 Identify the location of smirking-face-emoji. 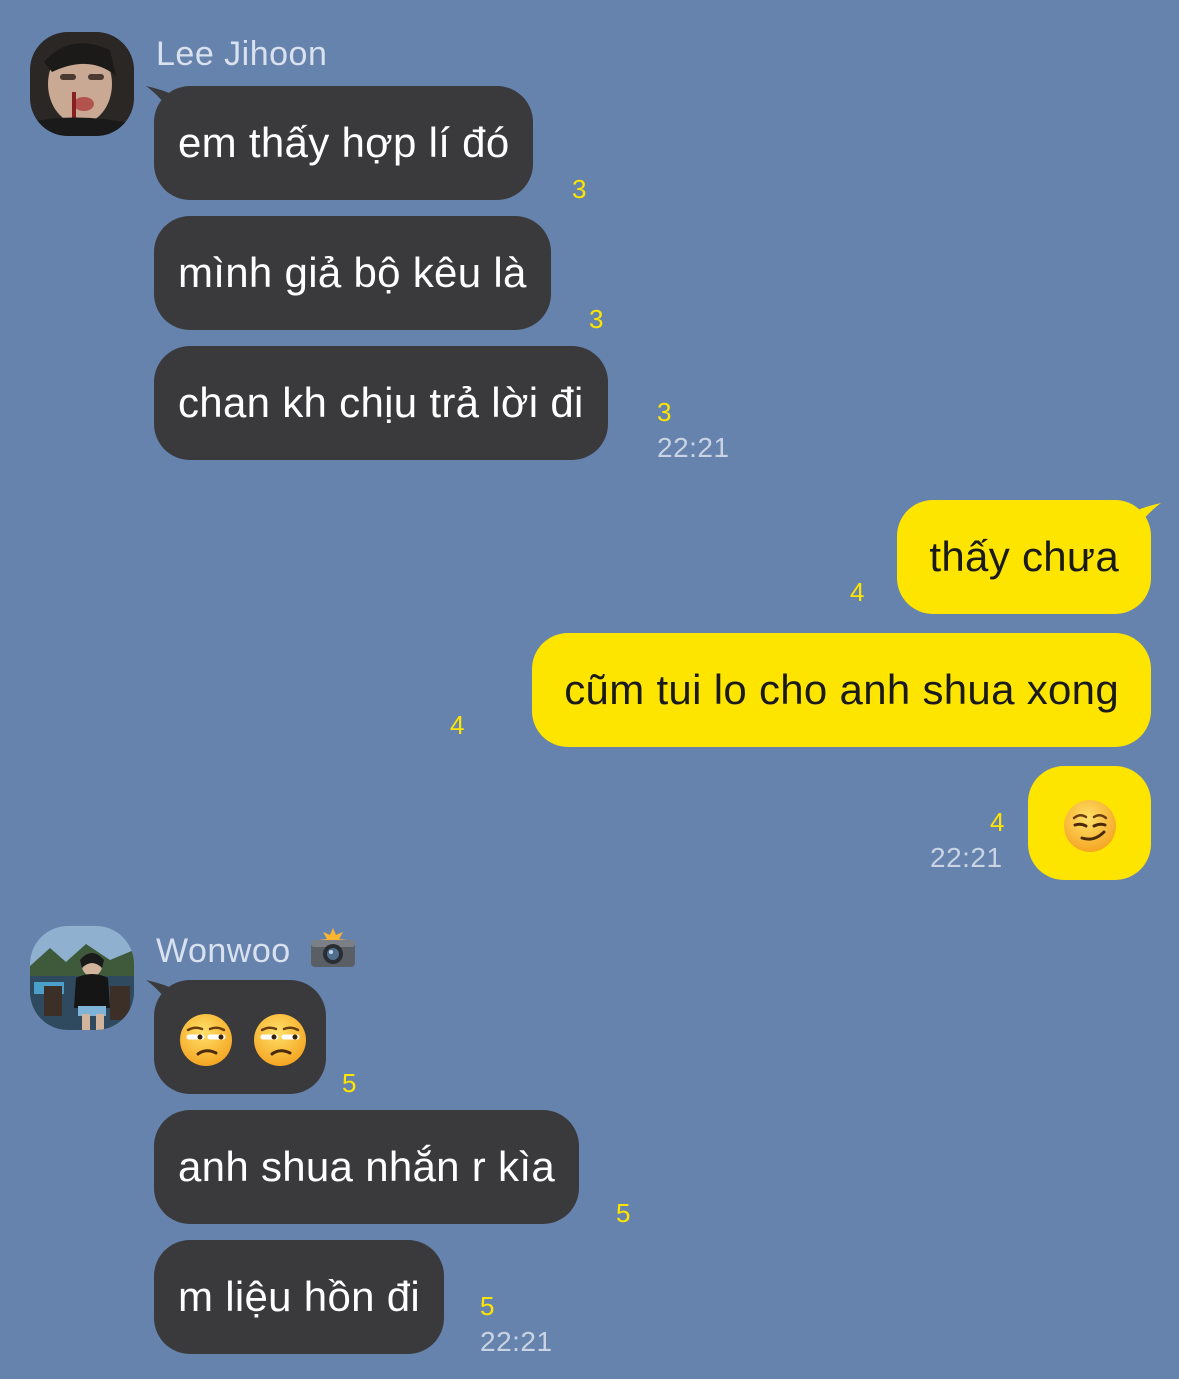
(1089, 825).